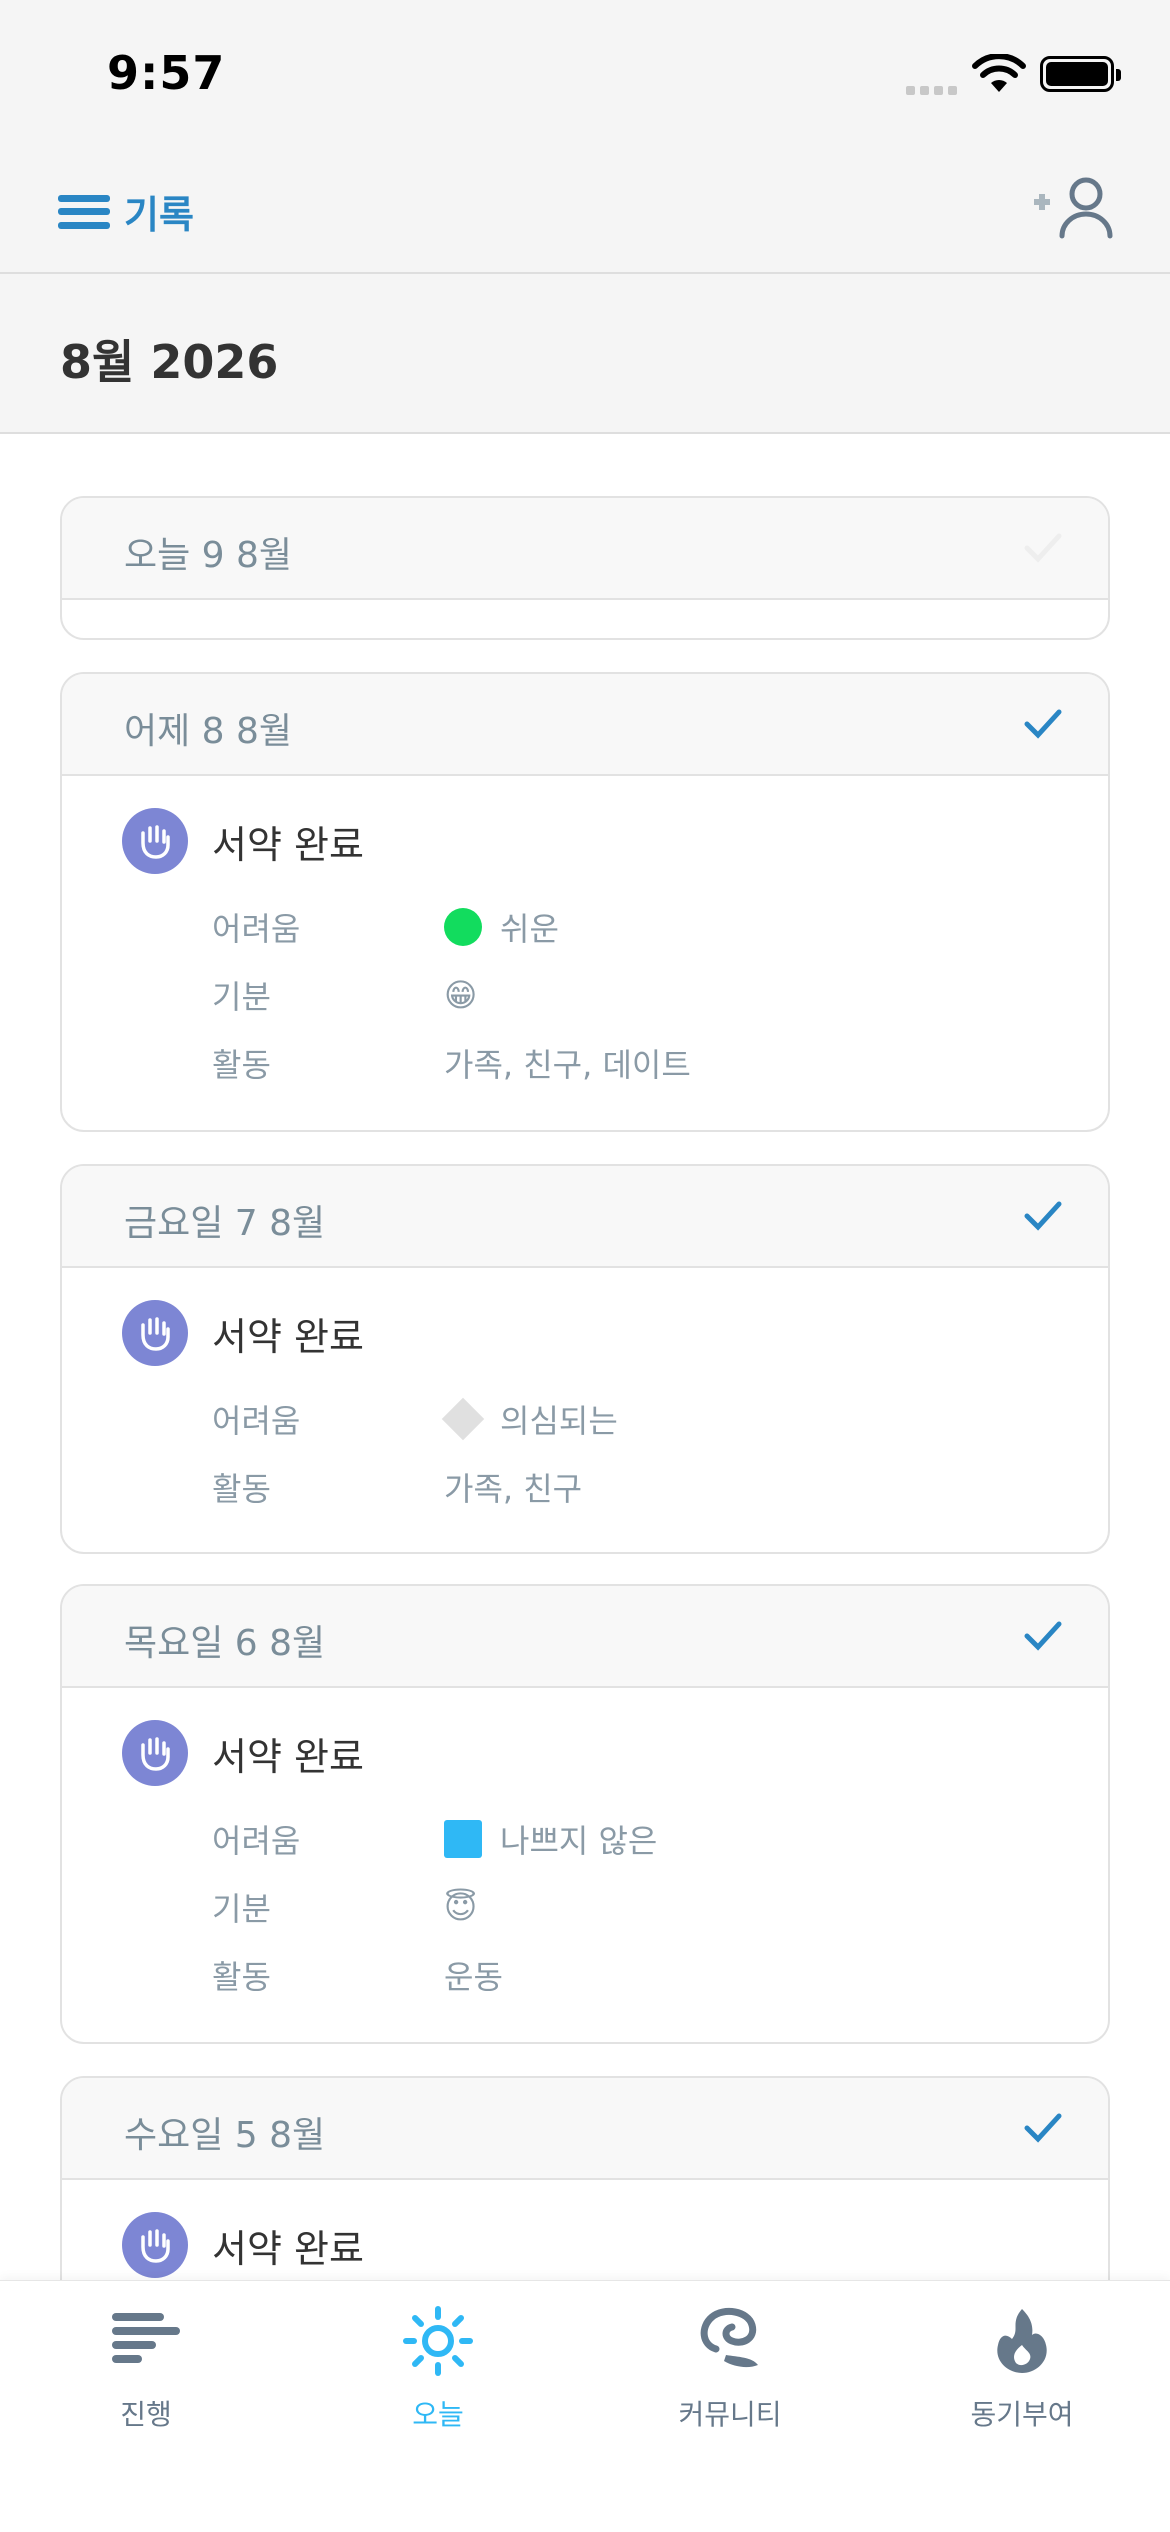 Image resolution: width=1170 pixels, height=2532 pixels. Describe the element at coordinates (585, 2129) in the screenshot. I see `day-card-header: 수요일 5 8월` at that location.